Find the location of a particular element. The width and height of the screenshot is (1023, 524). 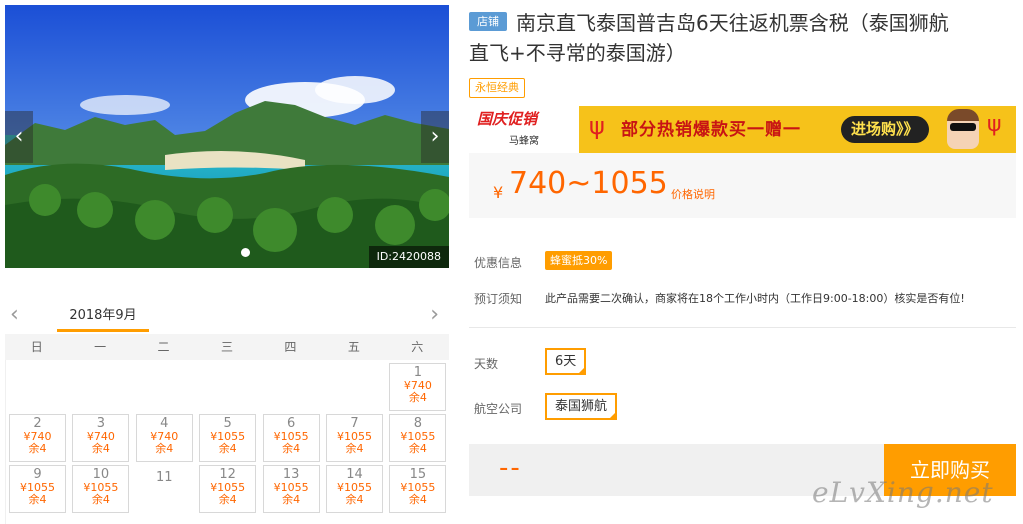

calendar-day: 11 is located at coordinates (164, 489).